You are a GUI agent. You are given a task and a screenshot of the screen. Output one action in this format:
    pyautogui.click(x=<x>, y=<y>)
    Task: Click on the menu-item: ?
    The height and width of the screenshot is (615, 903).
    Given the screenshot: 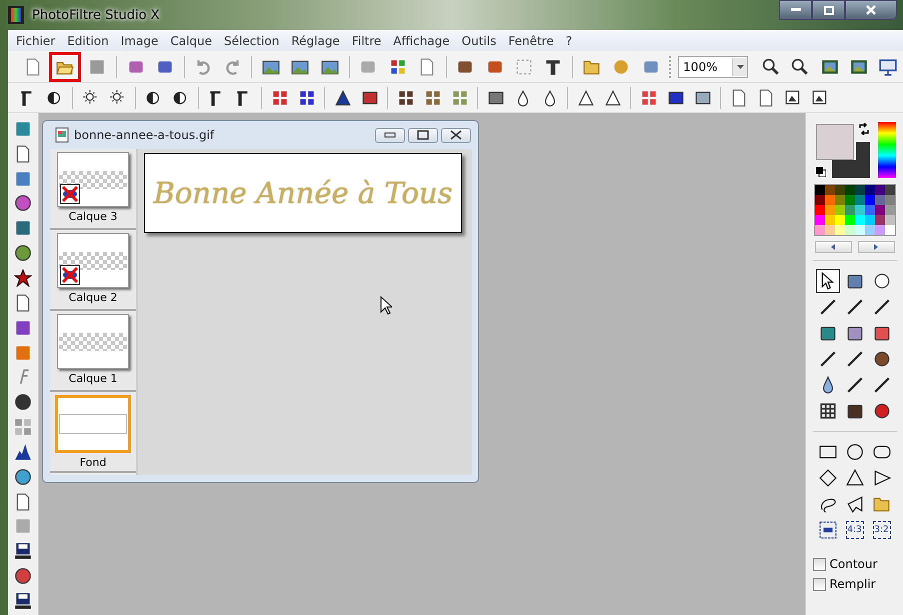 What is the action you would take?
    pyautogui.click(x=569, y=41)
    